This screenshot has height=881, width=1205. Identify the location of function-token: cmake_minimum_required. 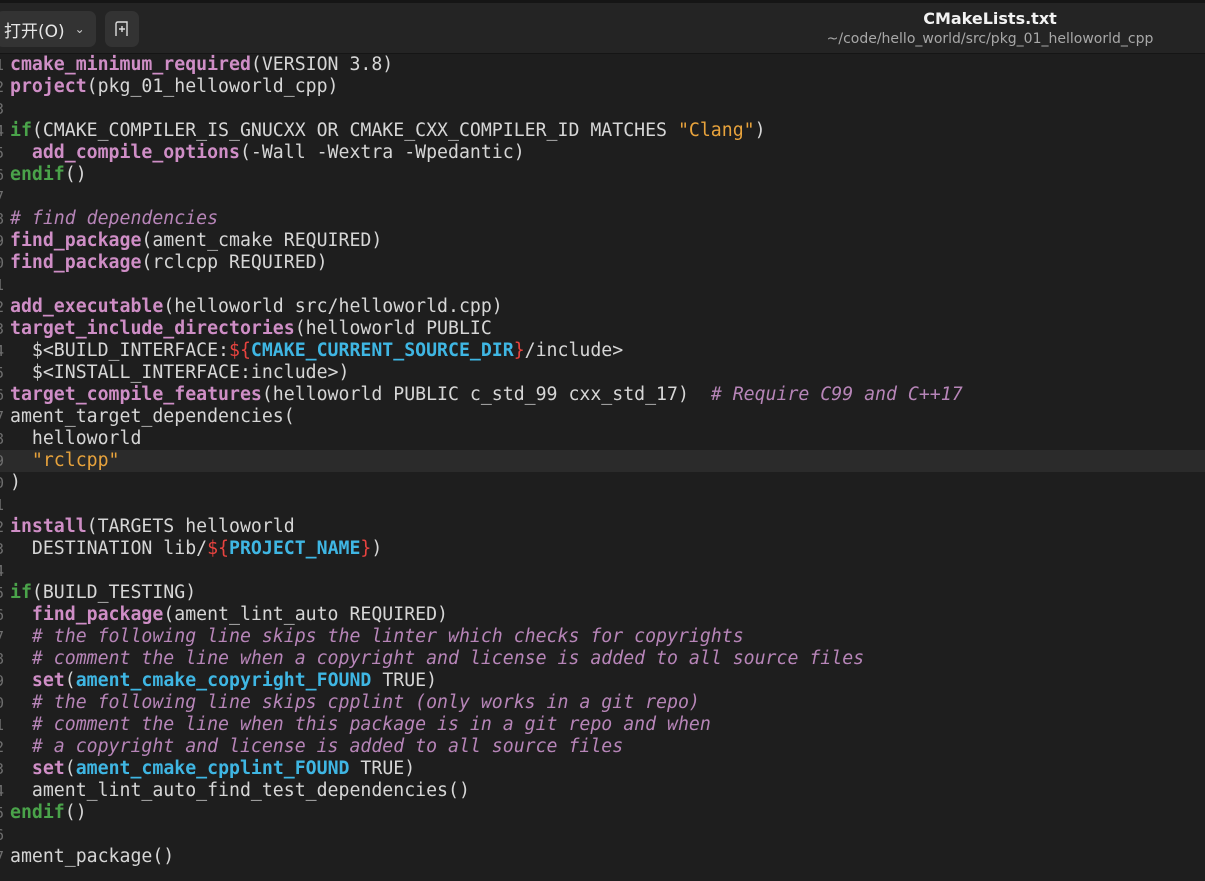
(130, 64).